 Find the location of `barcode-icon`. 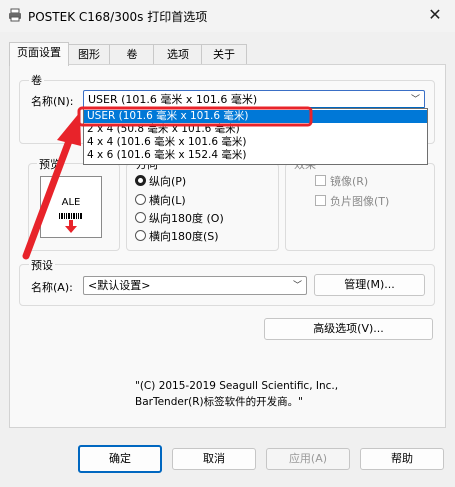

barcode-icon is located at coordinates (71, 214).